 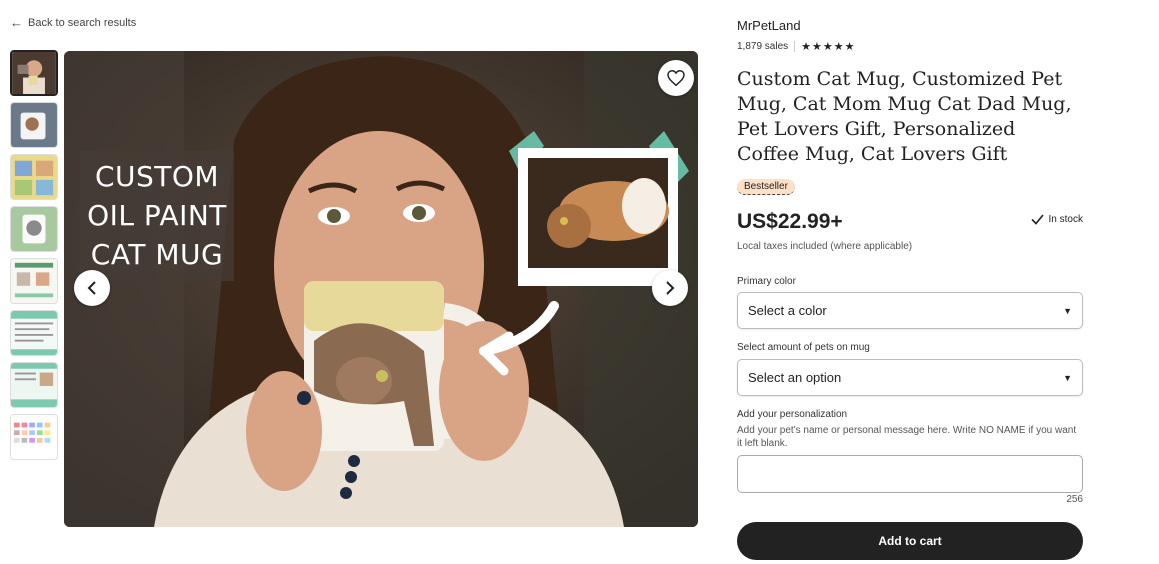 I want to click on shop-sales-rating: 1,879 sales ★★★★★, so click(x=796, y=46).